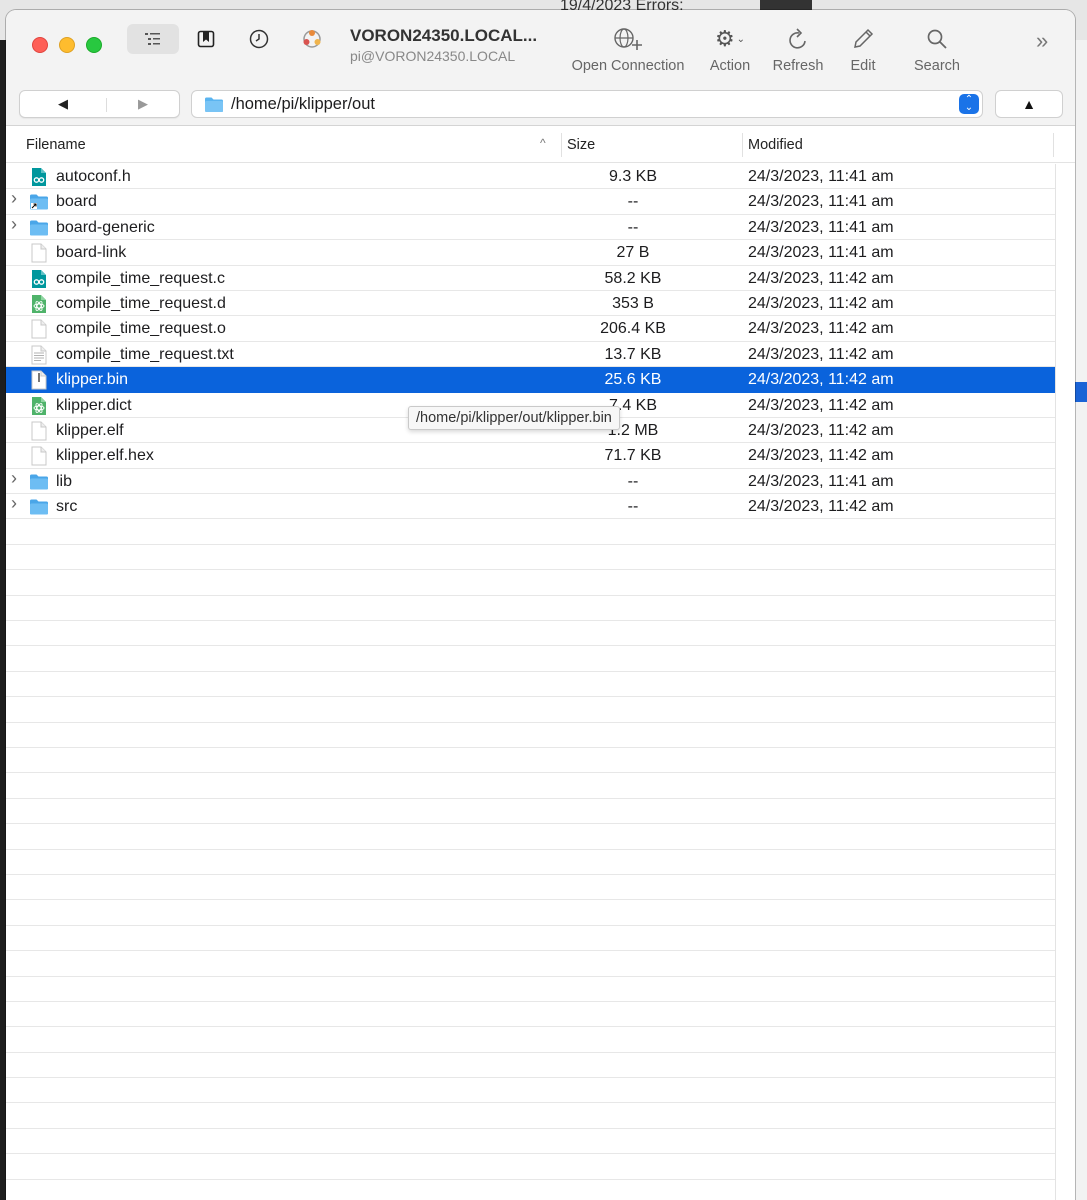 This screenshot has height=1200, width=1087. What do you see at coordinates (39, 304) in the screenshot?
I see `atom-file-icon` at bounding box center [39, 304].